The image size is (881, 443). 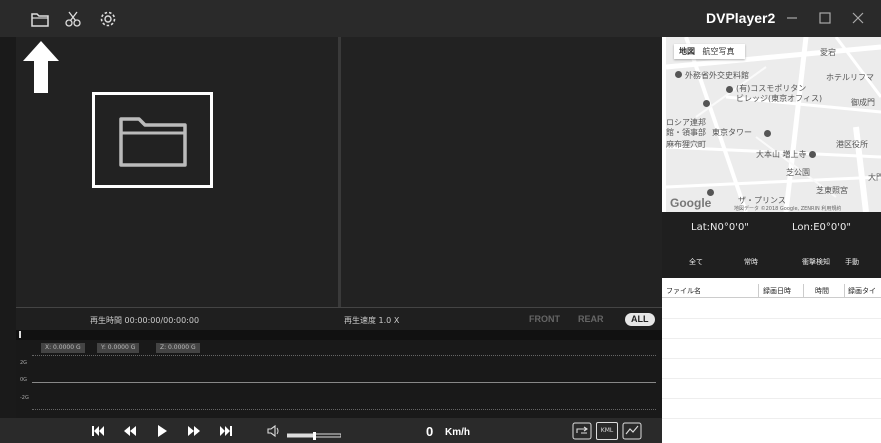 I want to click on front-view-button: FRONT, so click(x=544, y=319).